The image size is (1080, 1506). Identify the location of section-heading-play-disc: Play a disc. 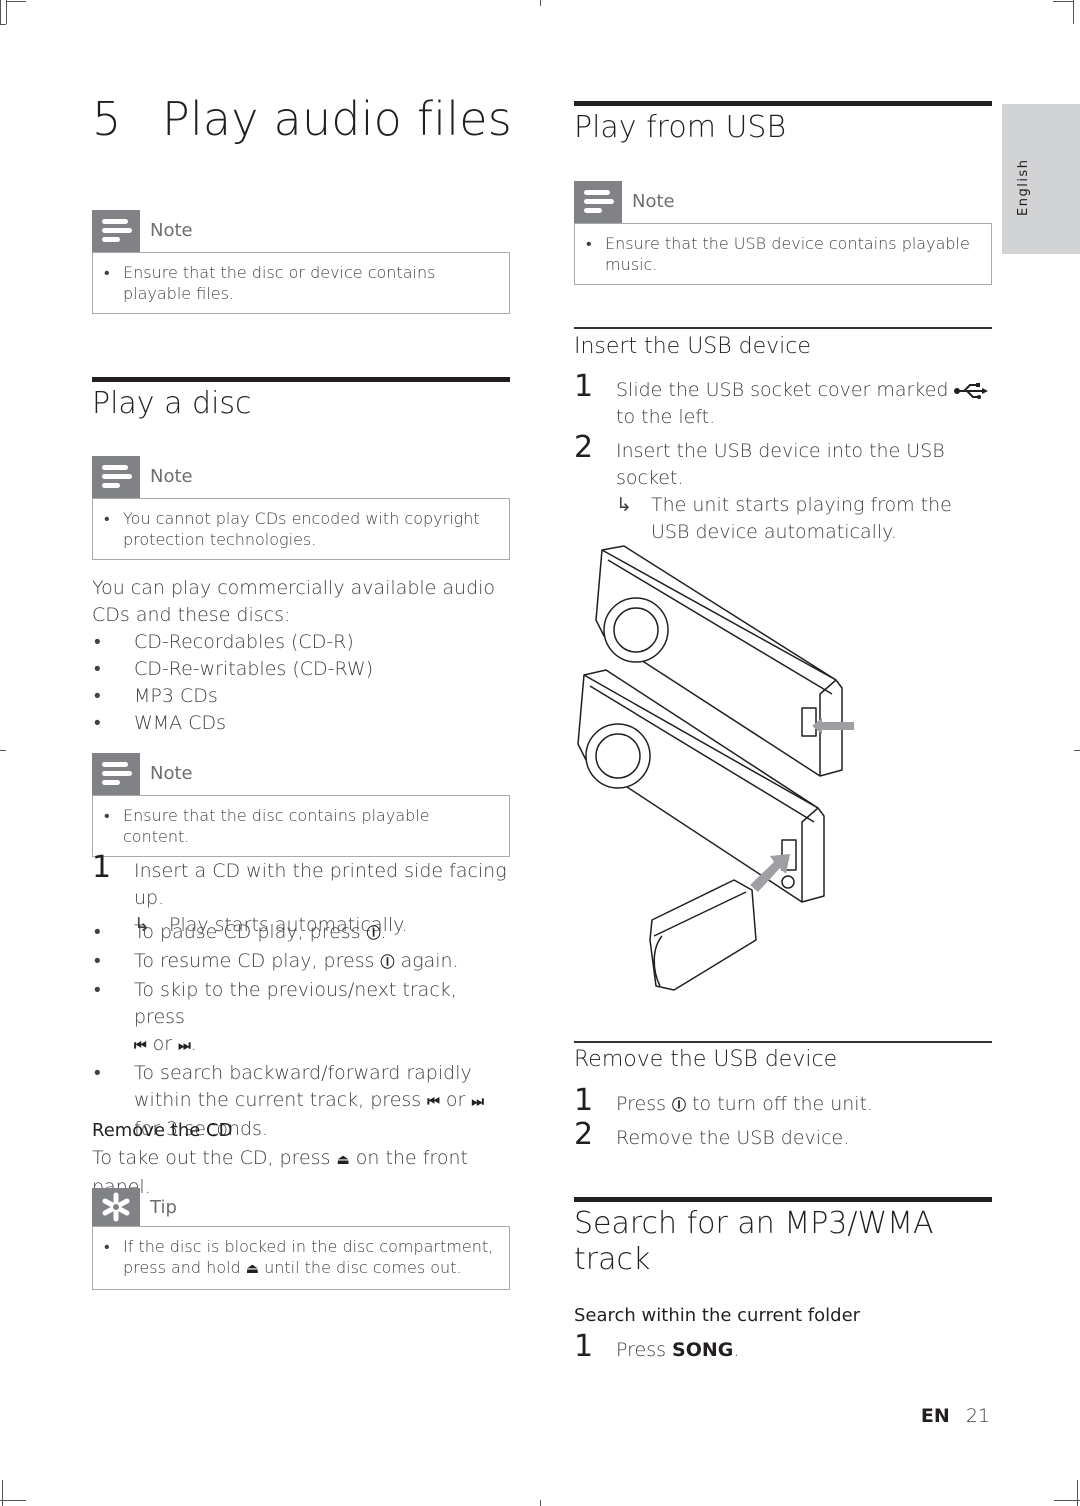
(172, 403).